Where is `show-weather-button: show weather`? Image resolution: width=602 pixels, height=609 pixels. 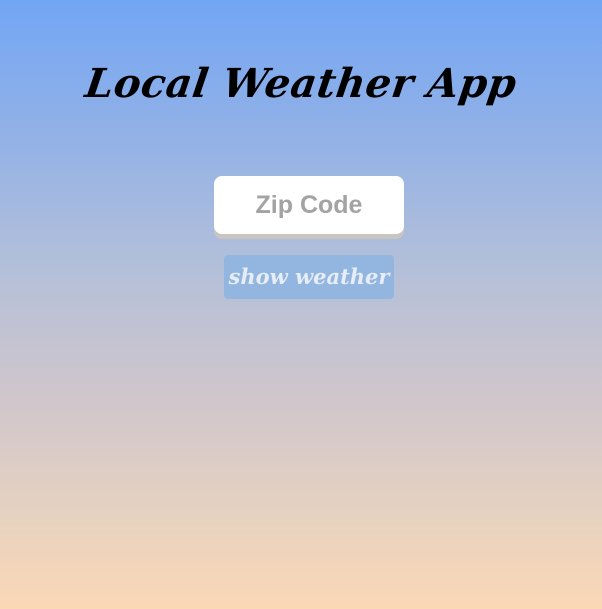 show-weather-button: show weather is located at coordinates (309, 277).